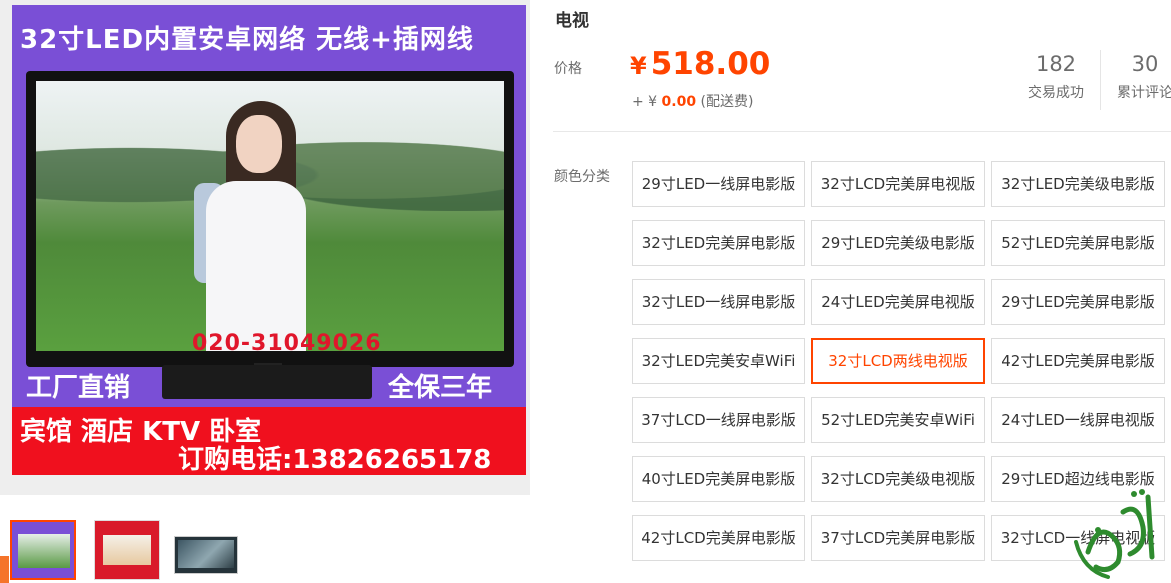 The width and height of the screenshot is (1171, 583). What do you see at coordinates (256, 226) in the screenshot?
I see `woman-figure` at bounding box center [256, 226].